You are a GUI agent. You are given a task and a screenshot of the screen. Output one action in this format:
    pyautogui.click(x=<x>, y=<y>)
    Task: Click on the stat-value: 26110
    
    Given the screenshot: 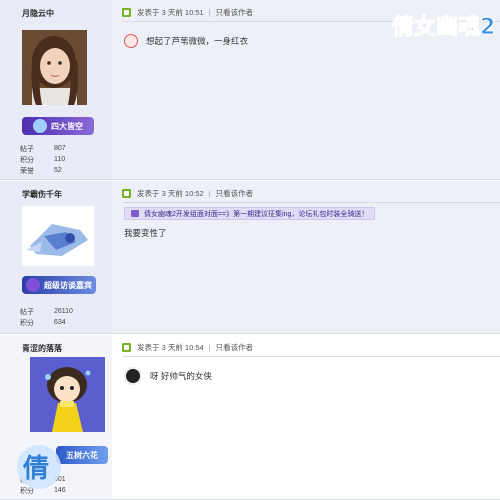 What is the action you would take?
    pyautogui.click(x=63, y=311)
    